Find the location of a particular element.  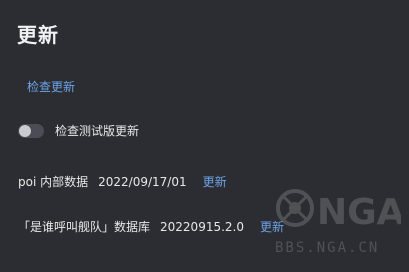

nga-logo-icon: NGA is located at coordinates (338, 211).